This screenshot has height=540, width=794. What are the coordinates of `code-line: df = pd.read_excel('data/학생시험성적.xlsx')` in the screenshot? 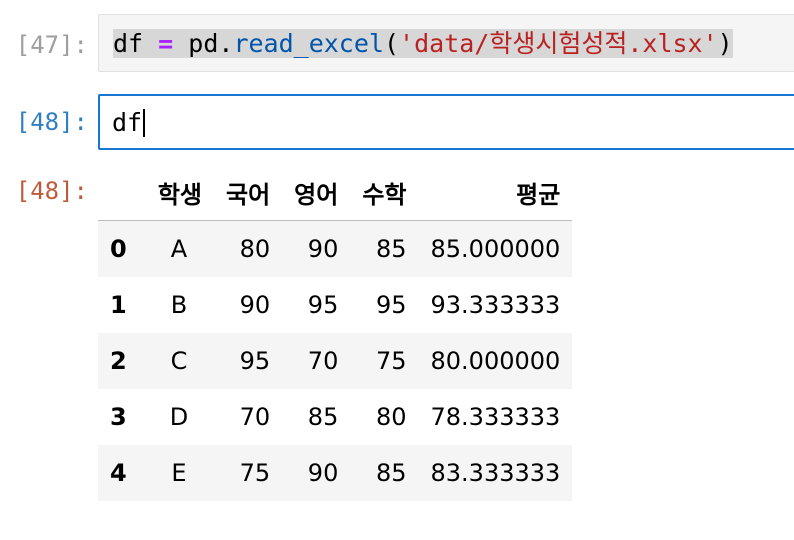 It's located at (423, 43).